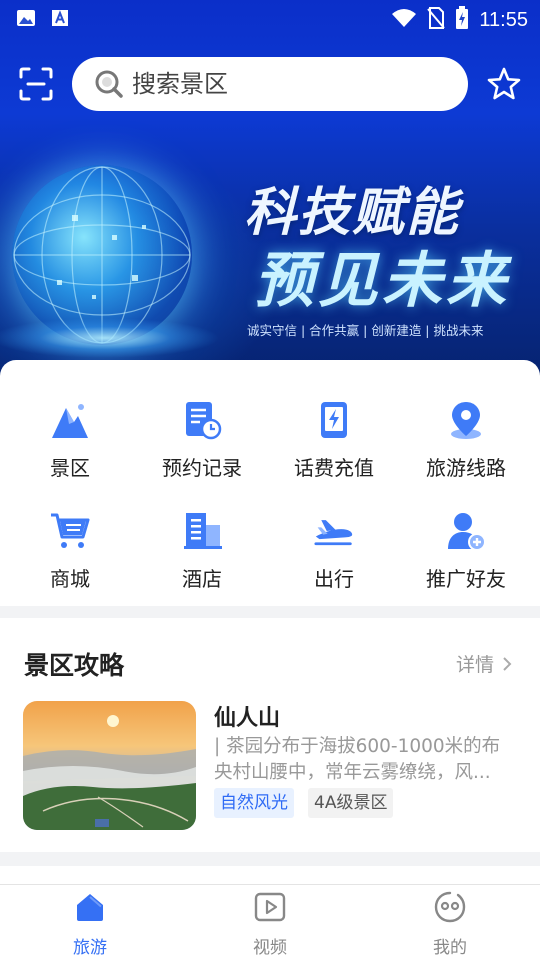  Describe the element at coordinates (334, 468) in the screenshot. I see `menu-label: 话费充值` at that location.